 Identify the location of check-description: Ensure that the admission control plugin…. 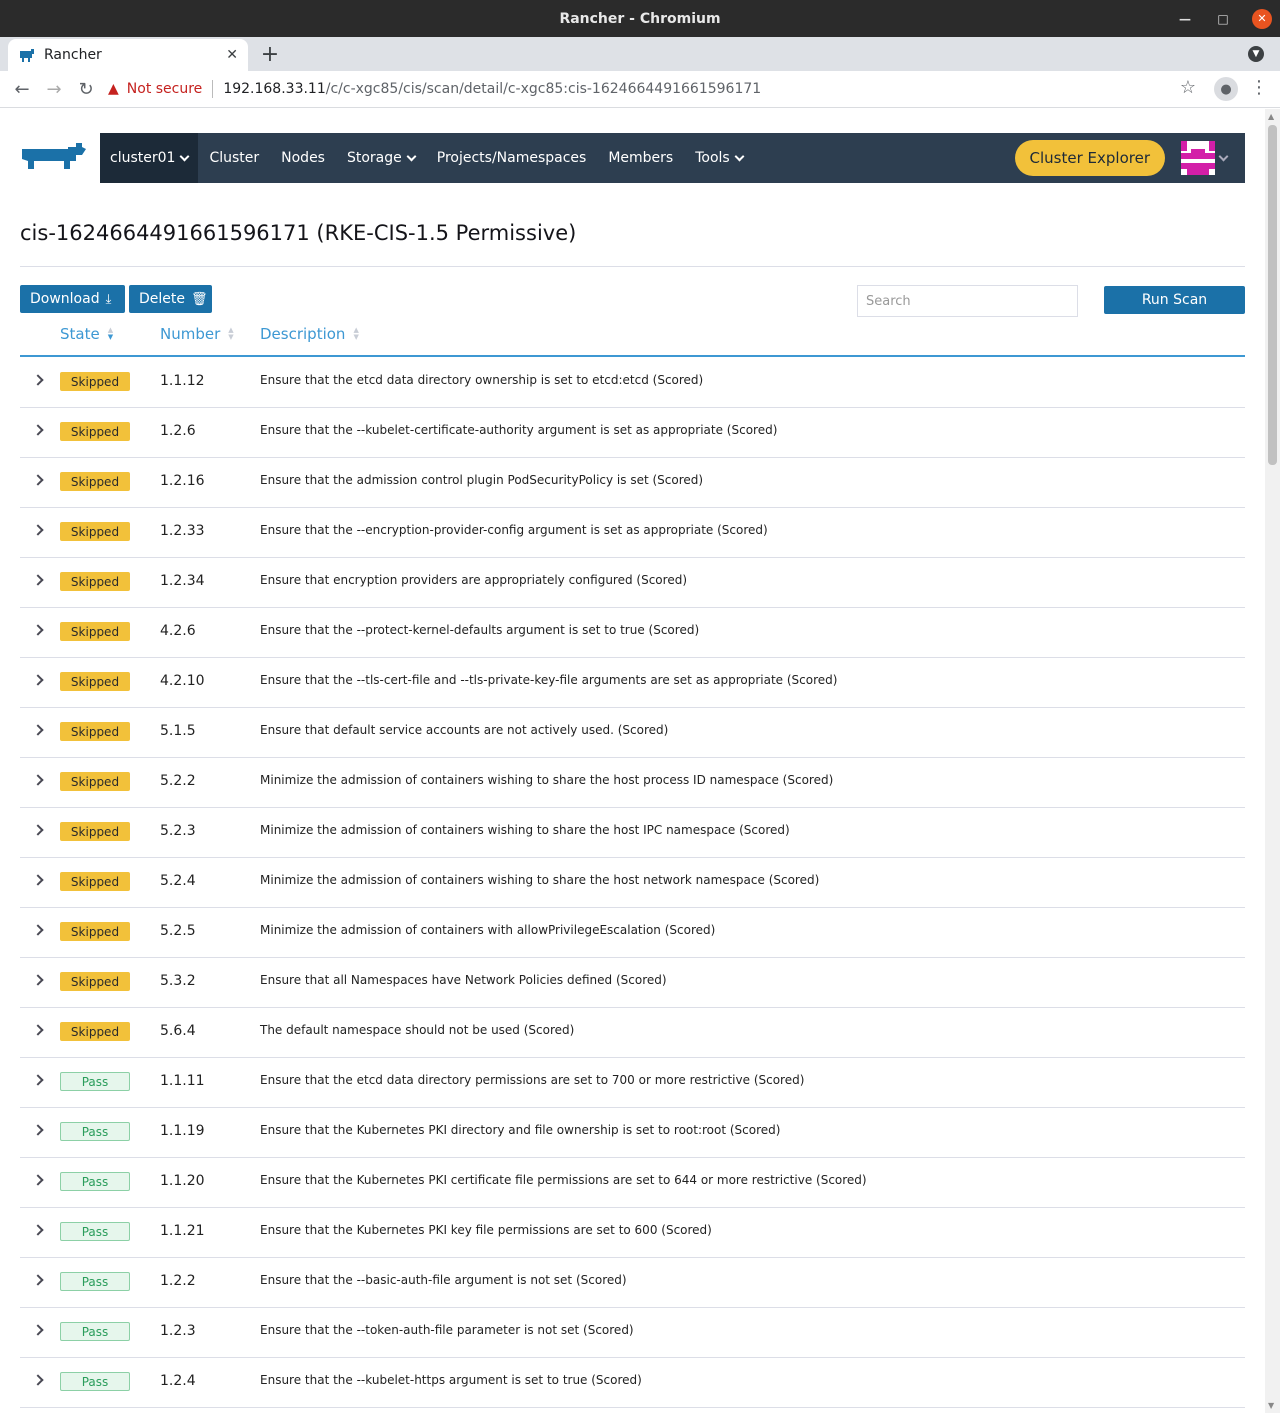
(482, 480).